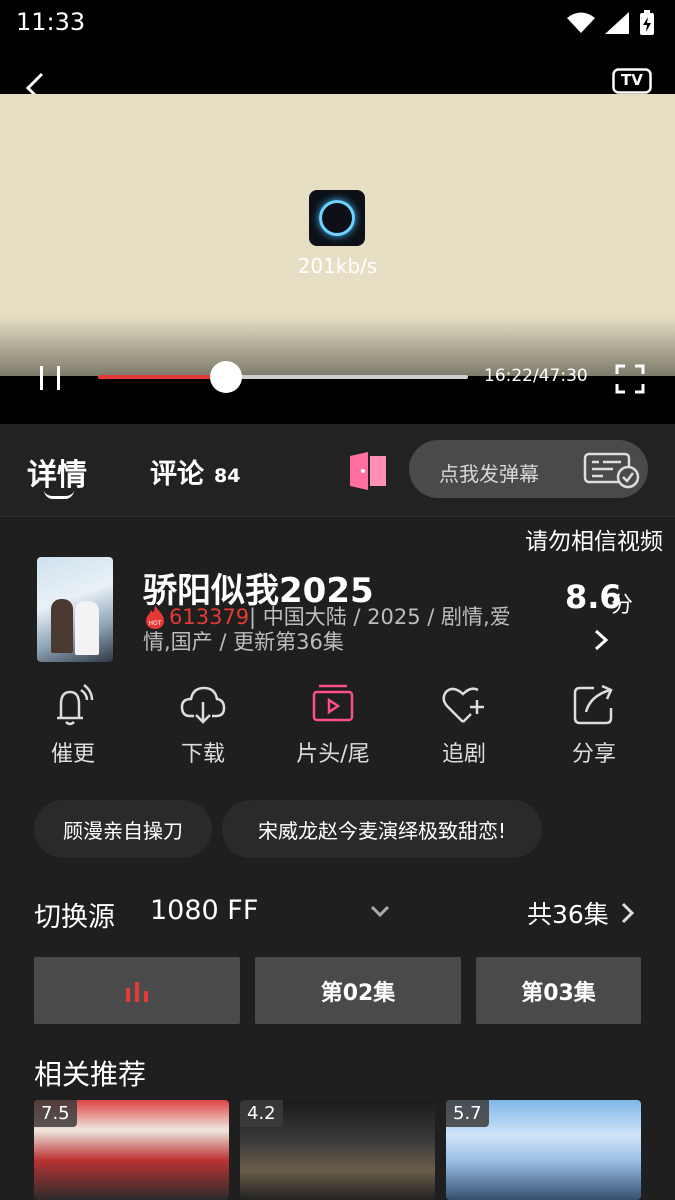 The height and width of the screenshot is (1200, 675). What do you see at coordinates (123, 829) in the screenshot?
I see `tag-chip: 顾漫亲自操刀` at bounding box center [123, 829].